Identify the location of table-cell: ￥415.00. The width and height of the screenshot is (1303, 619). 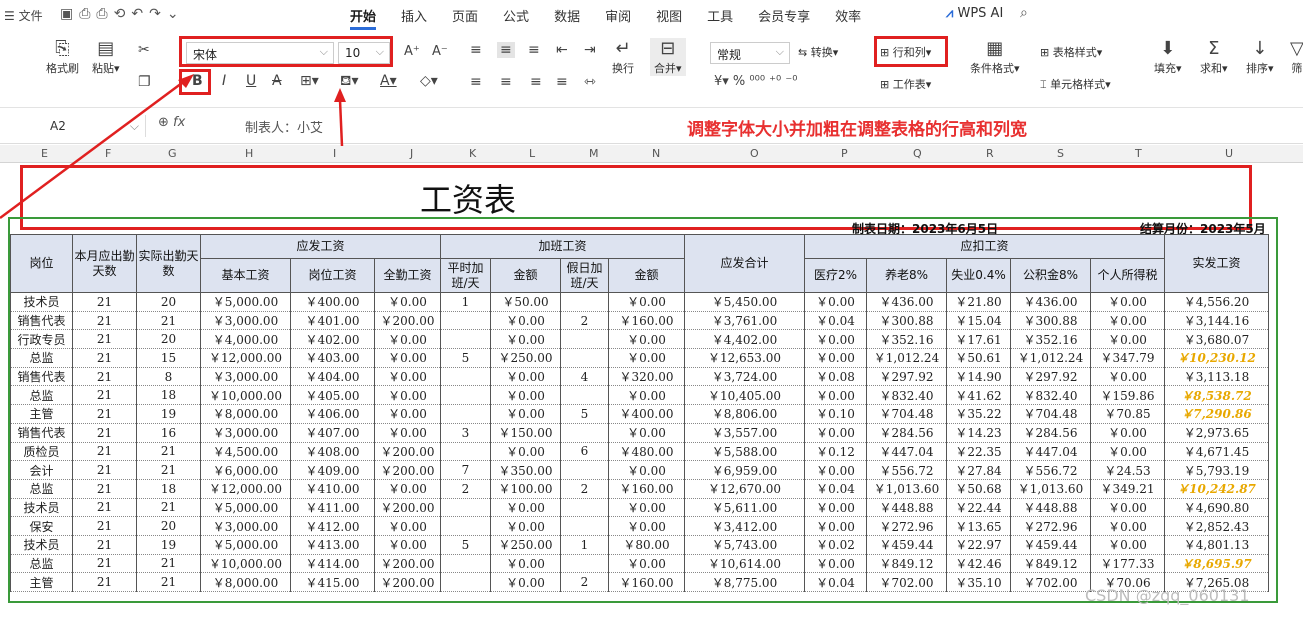
(332, 582).